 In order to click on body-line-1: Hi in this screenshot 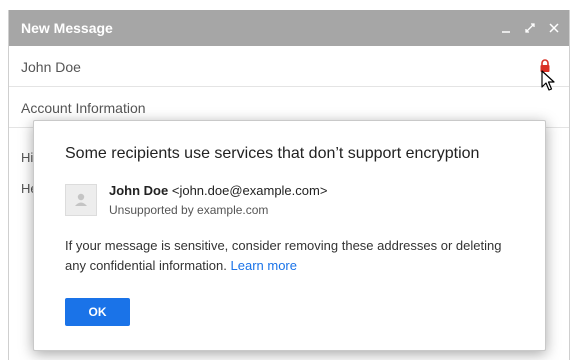, I will do `click(27, 157)`.